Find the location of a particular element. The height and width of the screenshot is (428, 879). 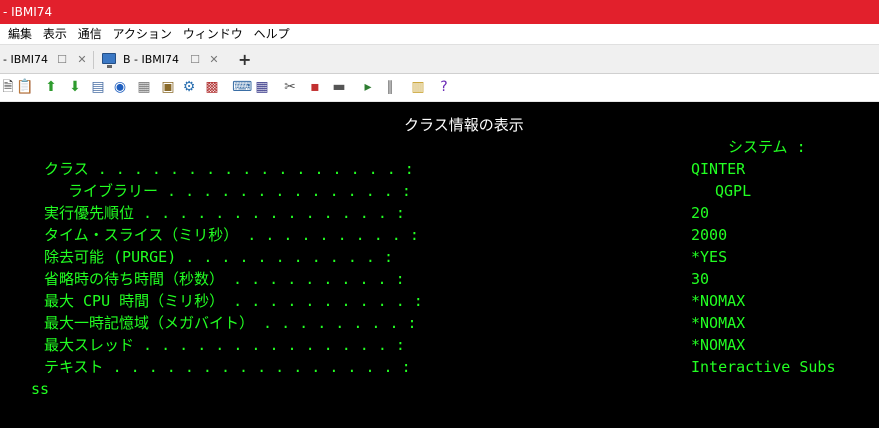

menu-actions: アクション is located at coordinates (142, 34).